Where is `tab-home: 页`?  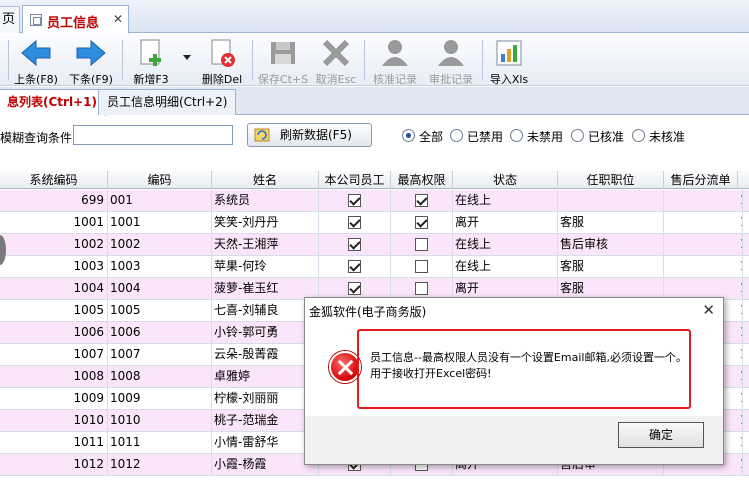
tab-home: 页 is located at coordinates (10, 19).